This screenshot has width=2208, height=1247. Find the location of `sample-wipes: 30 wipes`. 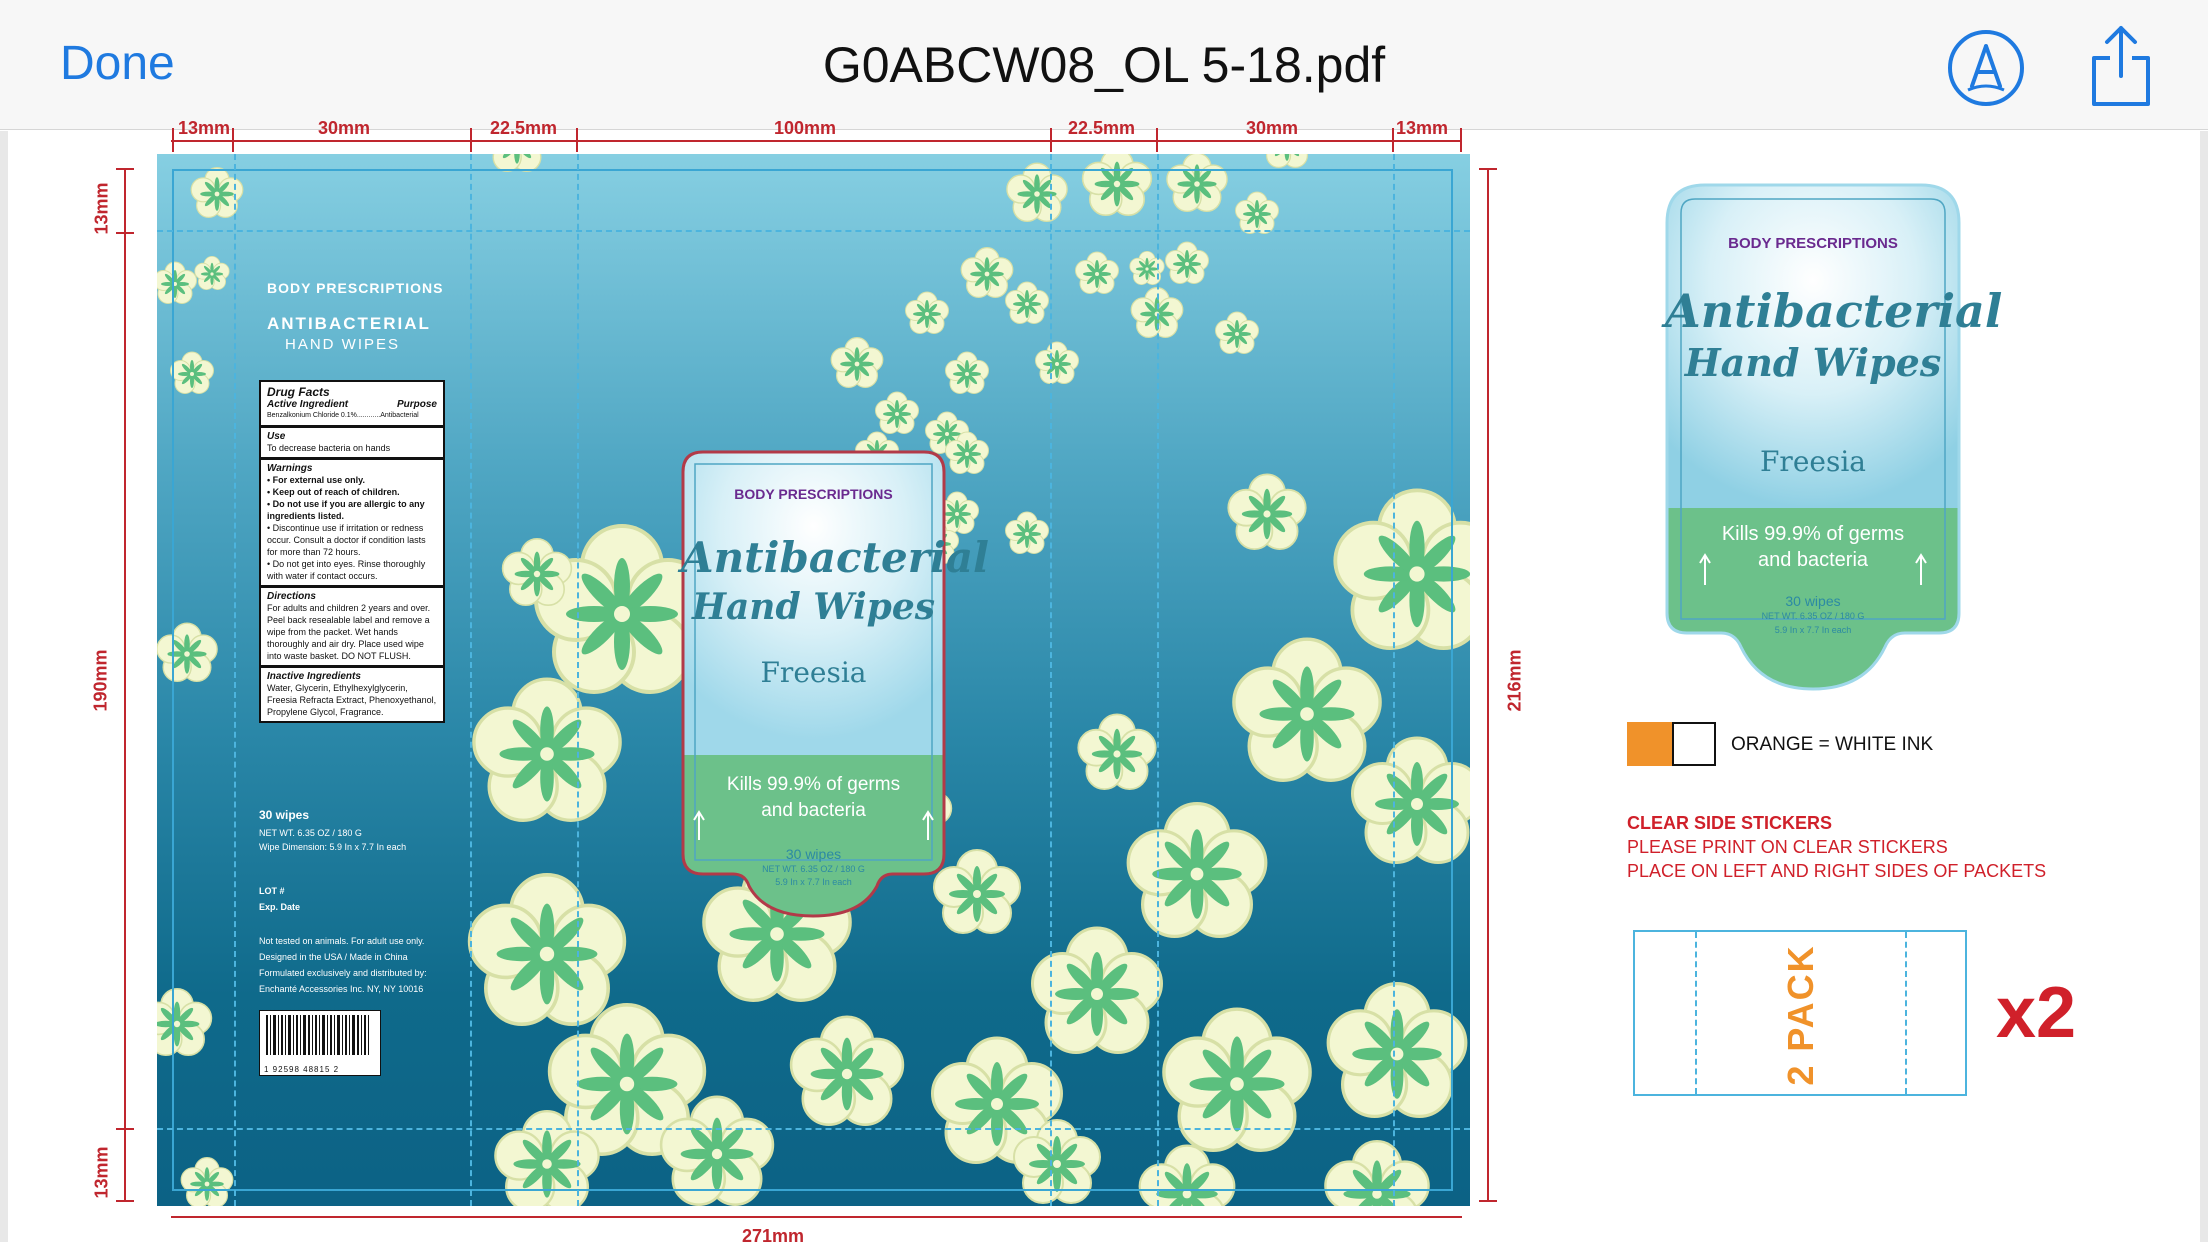

sample-wipes: 30 wipes is located at coordinates (1813, 601).